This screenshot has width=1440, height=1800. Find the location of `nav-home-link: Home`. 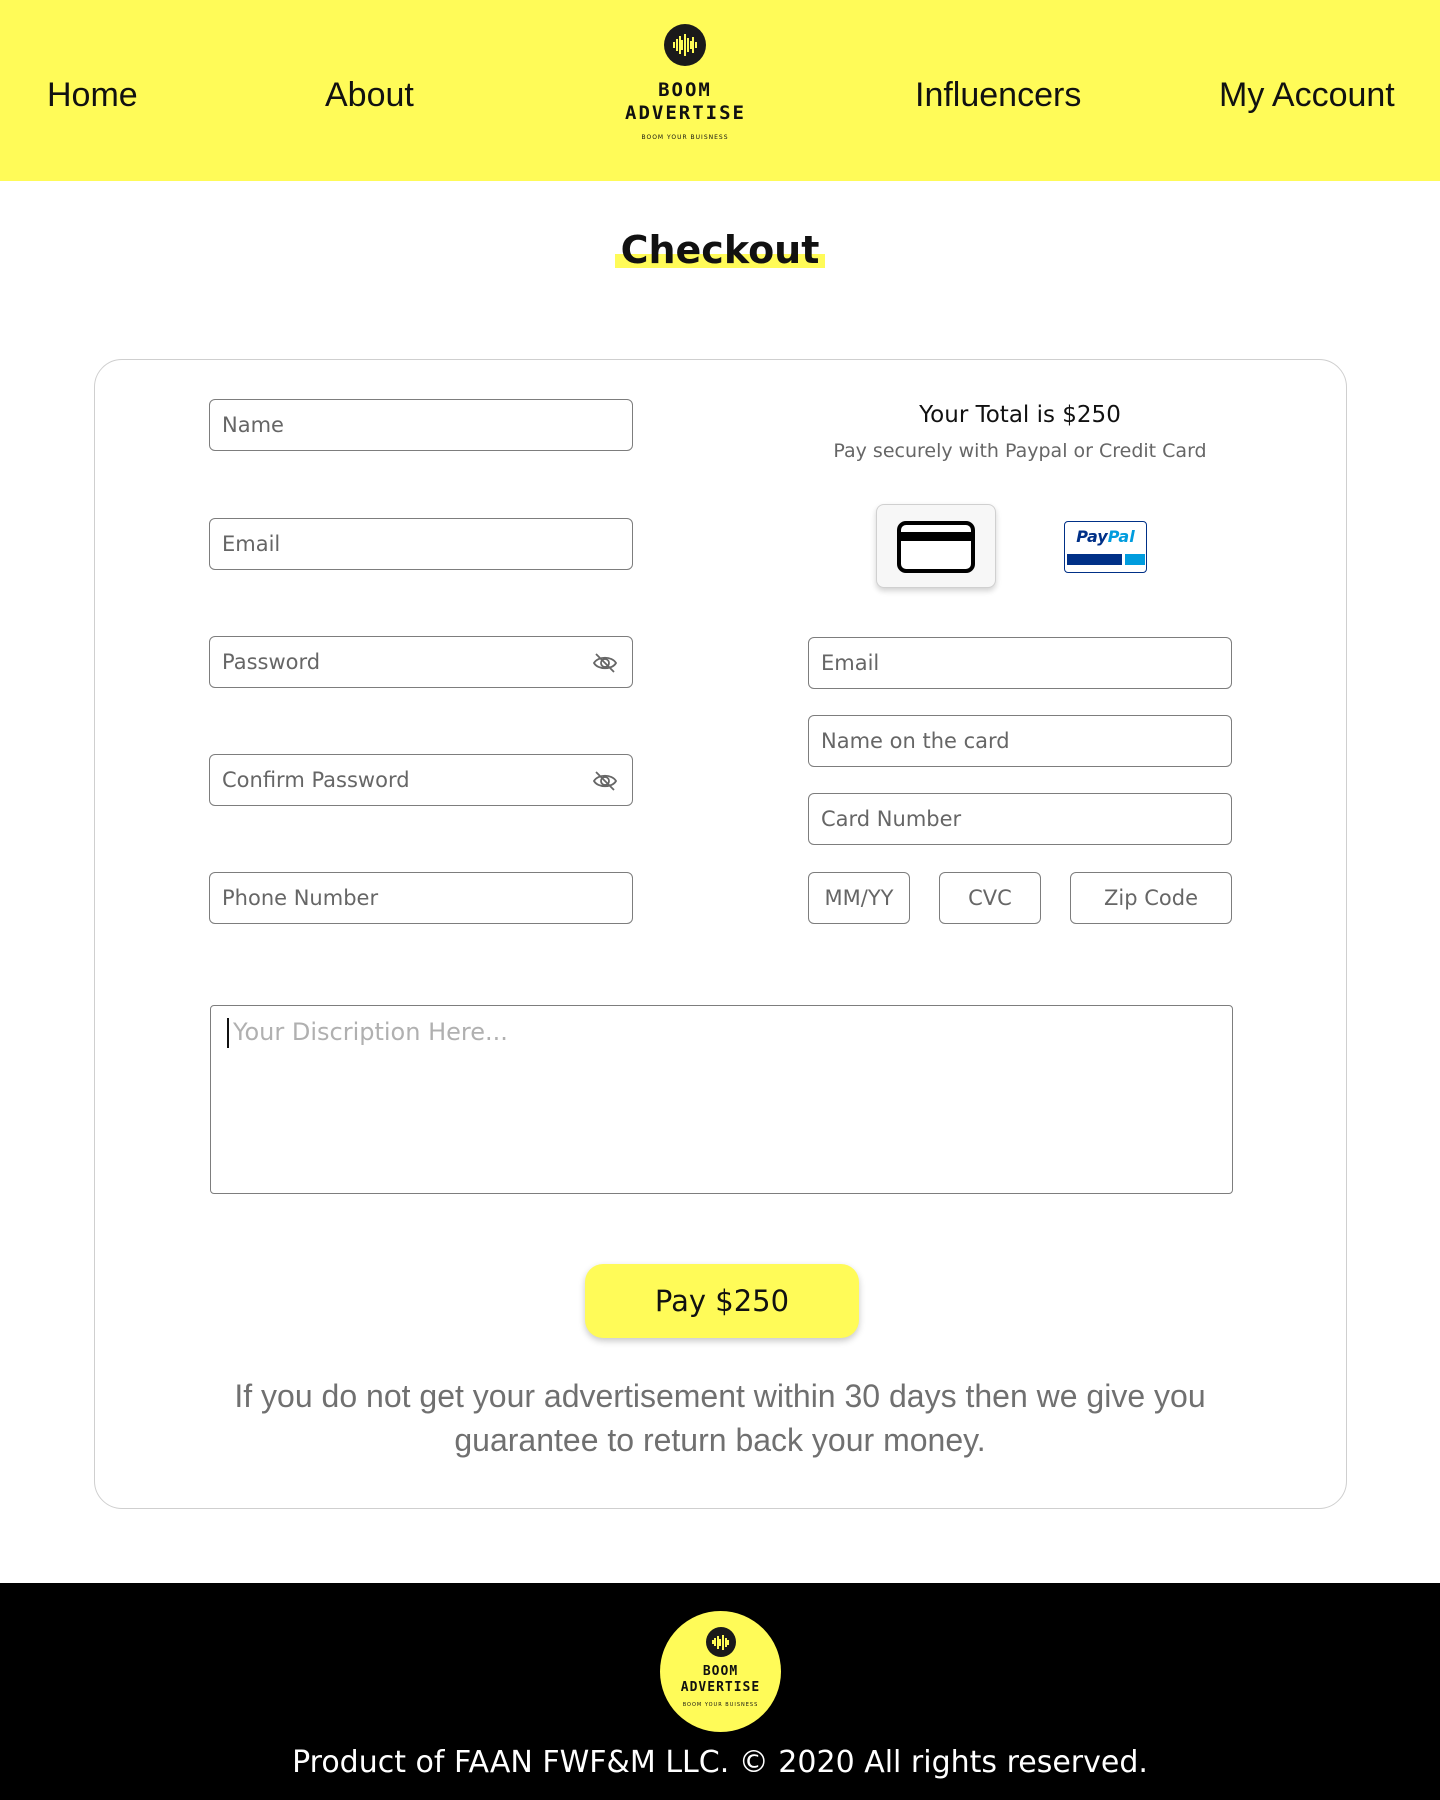

nav-home-link: Home is located at coordinates (92, 95).